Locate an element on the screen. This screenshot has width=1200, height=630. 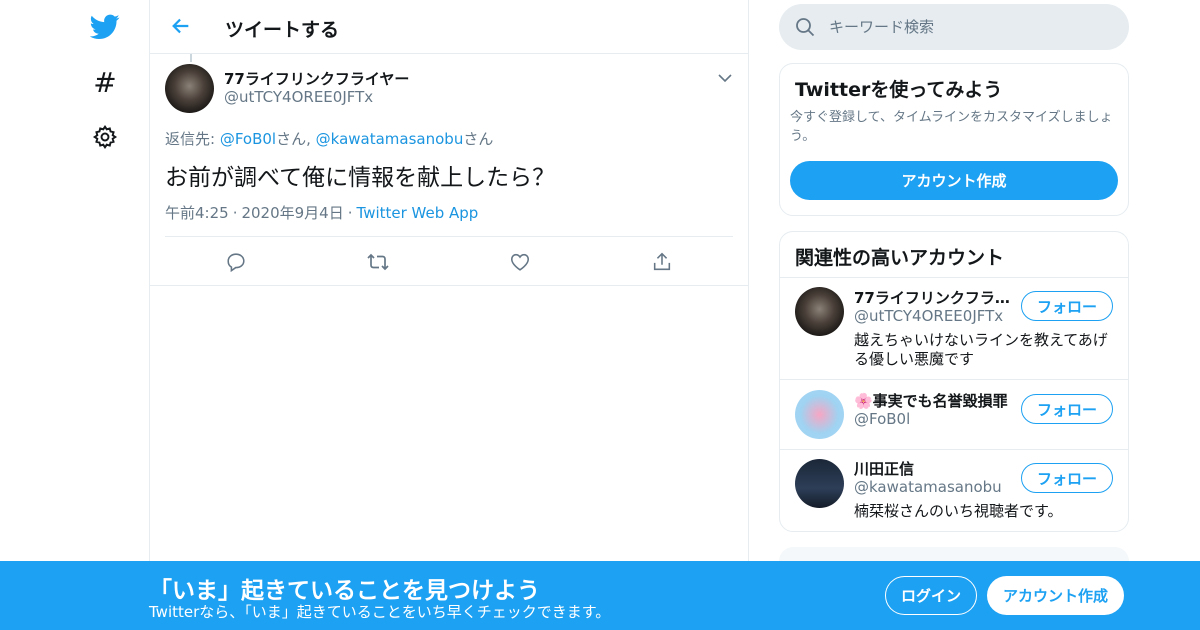
account-name: 川田正信 is located at coordinates (934, 468).